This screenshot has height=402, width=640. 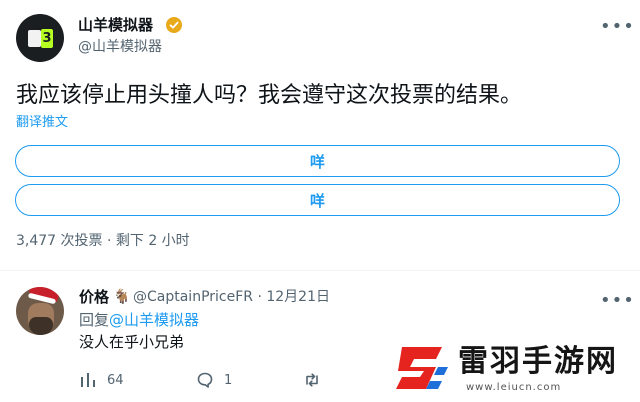 I want to click on reply-action: 1, so click(x=214, y=380).